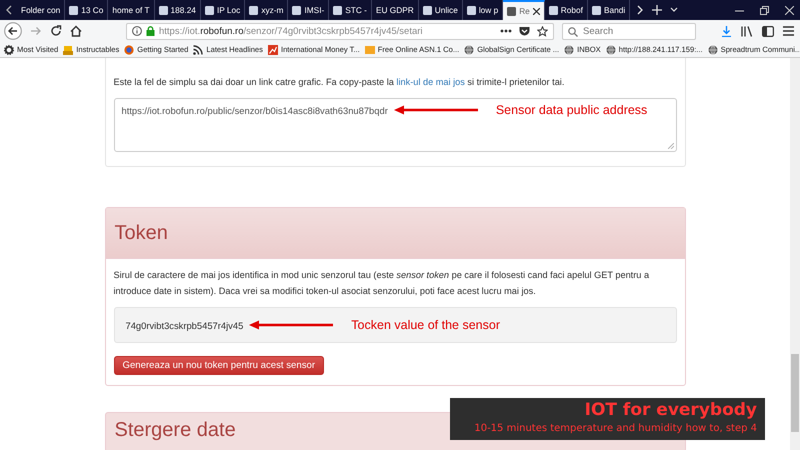 The width and height of the screenshot is (800, 450). I want to click on scroll-left-icon, so click(9, 10).